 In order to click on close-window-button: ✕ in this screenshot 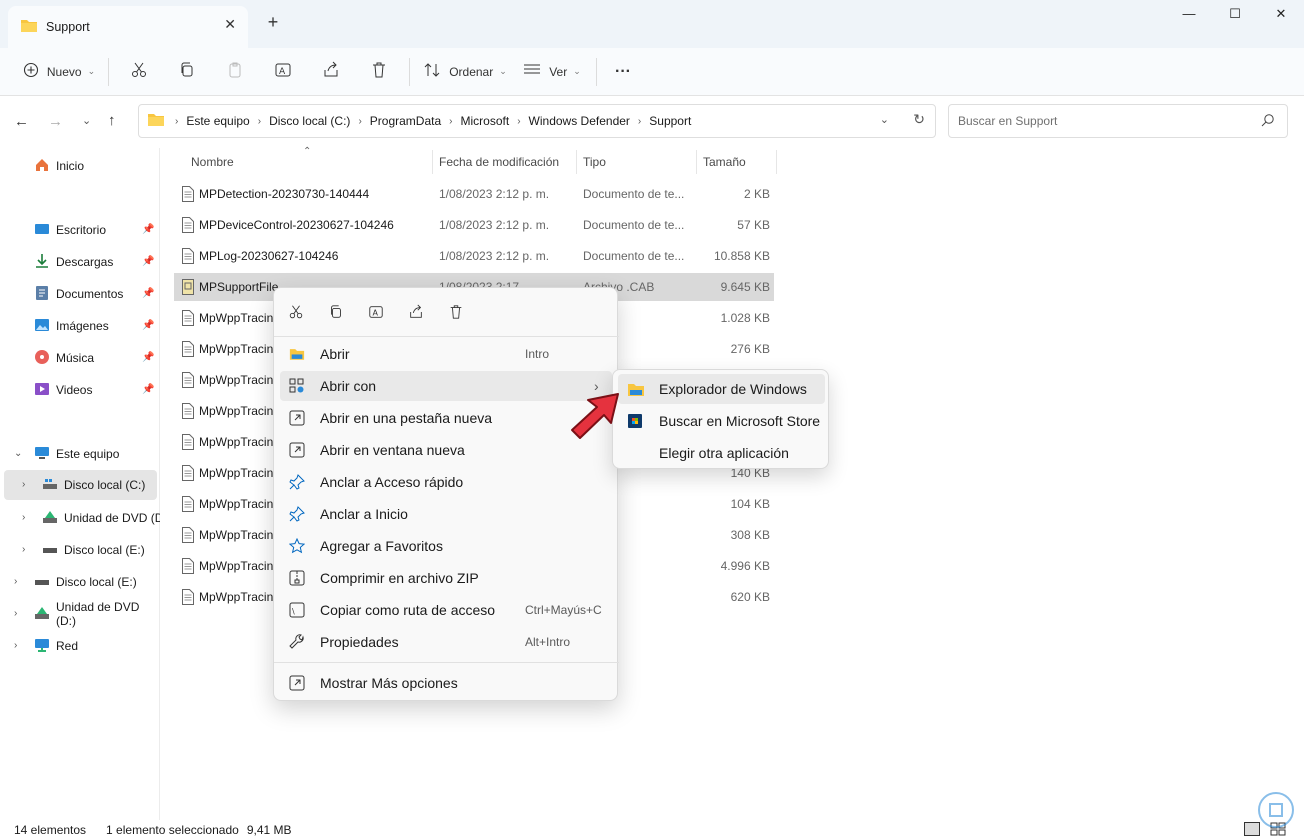, I will do `click(1281, 16)`.